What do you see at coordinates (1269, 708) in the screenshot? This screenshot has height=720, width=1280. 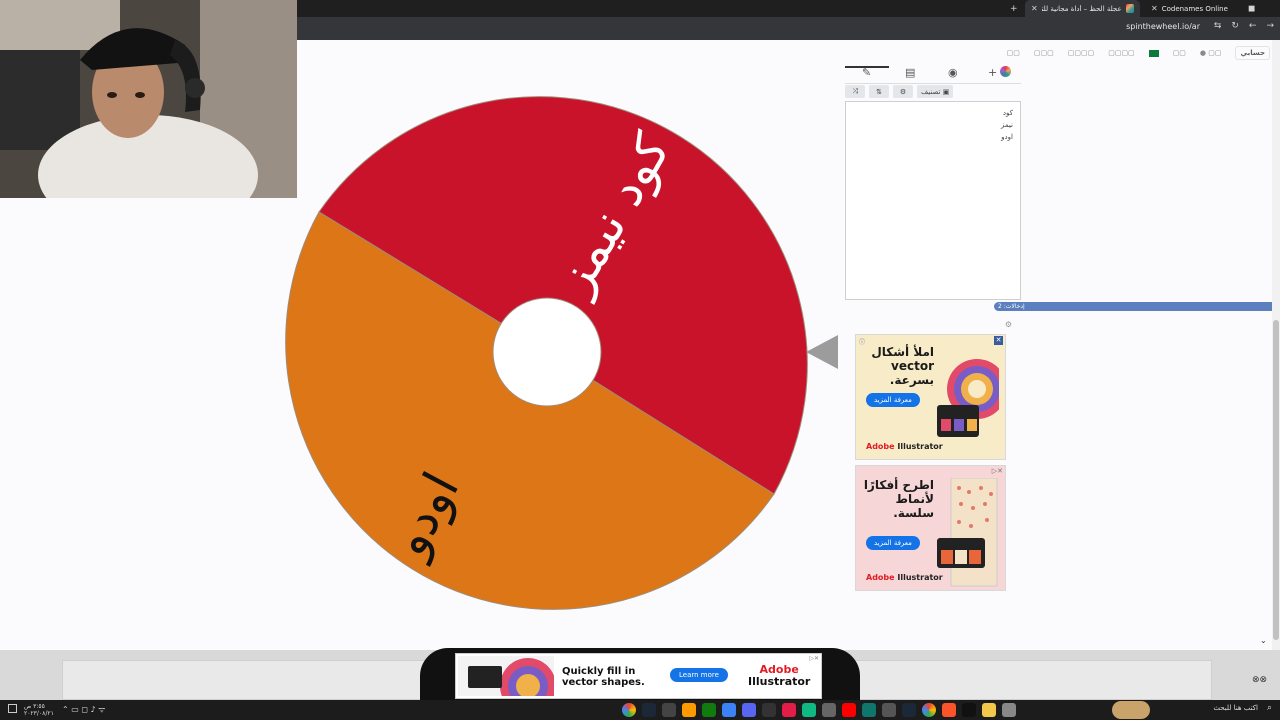 I see `search-icon: ⌕` at bounding box center [1269, 708].